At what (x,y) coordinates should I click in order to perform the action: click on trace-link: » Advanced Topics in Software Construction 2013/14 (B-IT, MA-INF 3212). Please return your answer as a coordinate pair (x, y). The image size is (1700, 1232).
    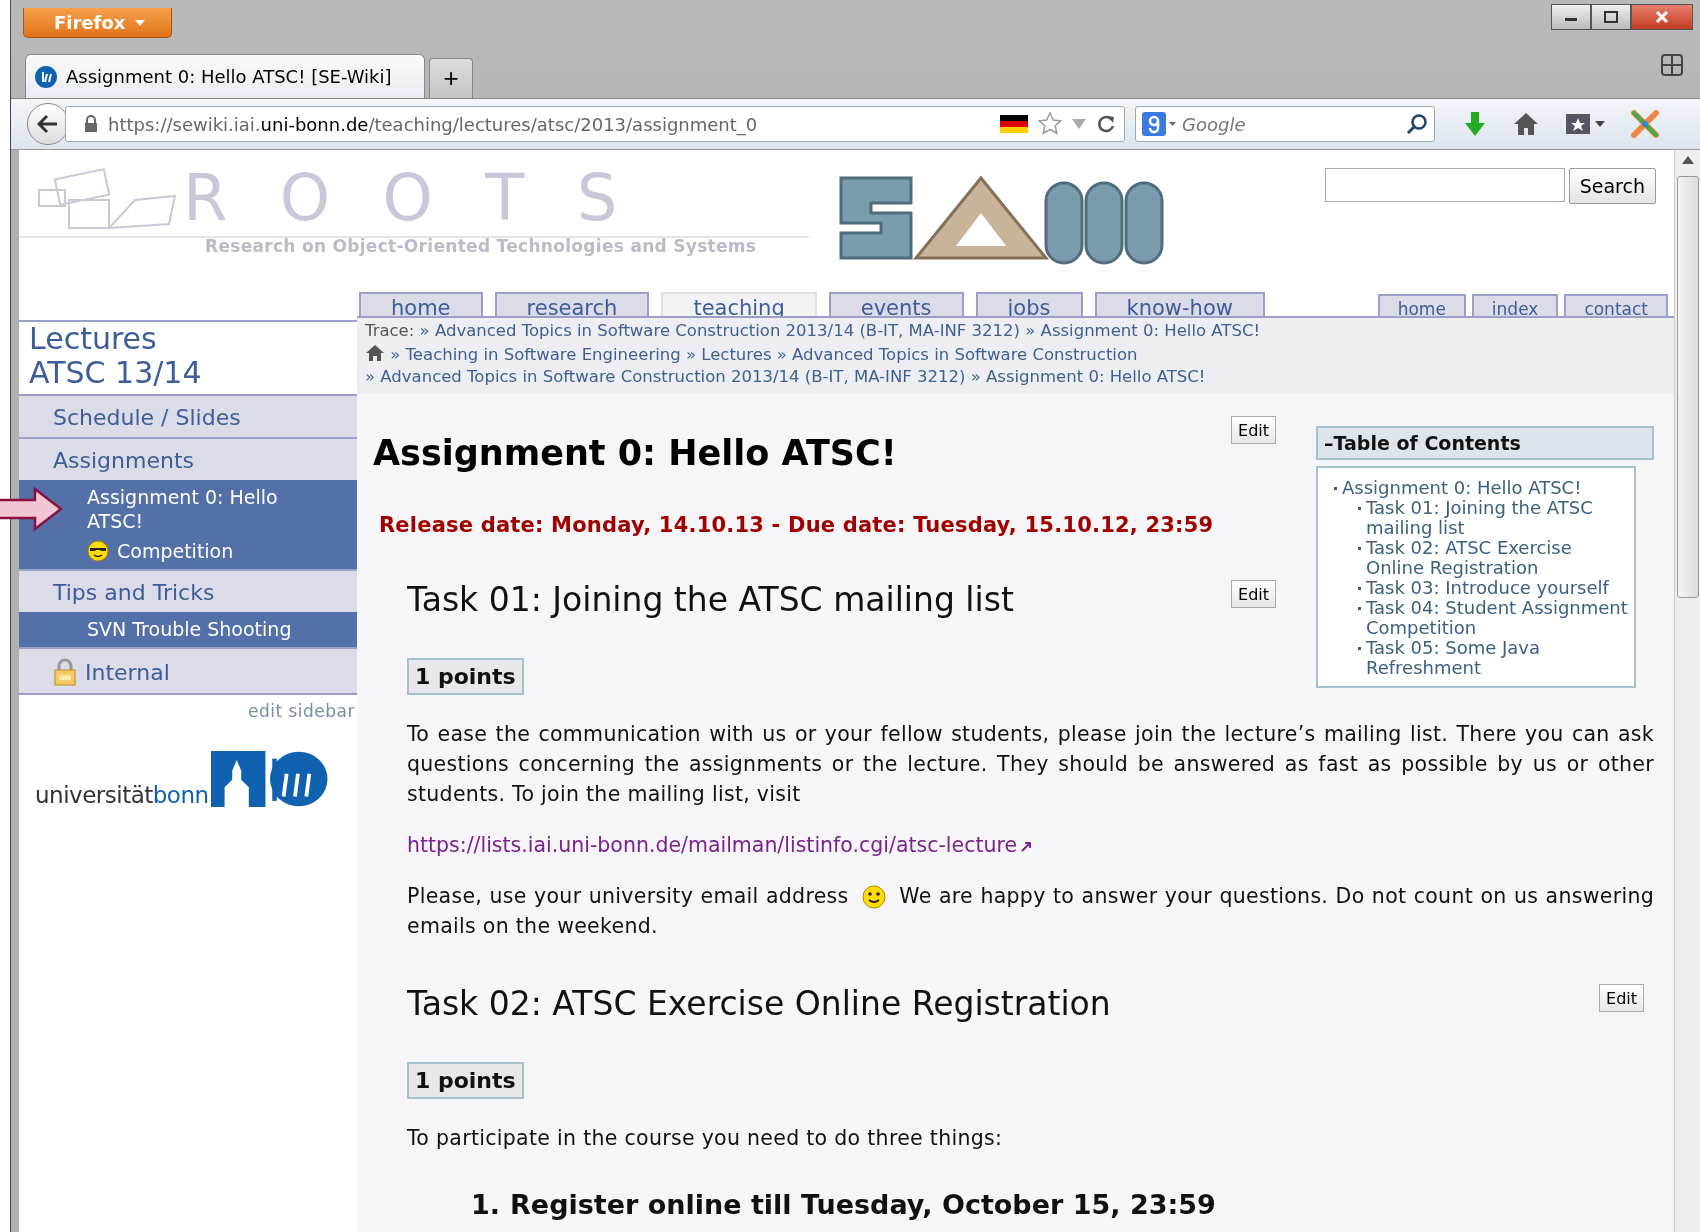
    Looking at the image, I should click on (719, 330).